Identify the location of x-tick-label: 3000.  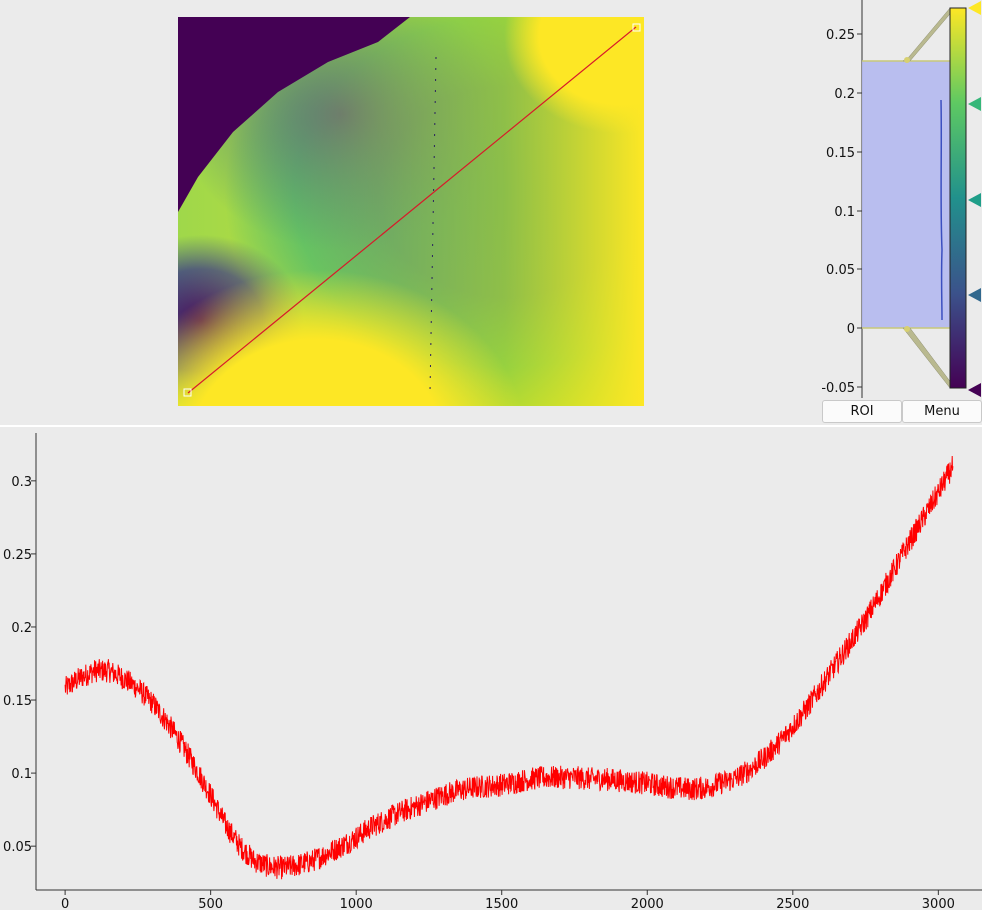
(938, 903).